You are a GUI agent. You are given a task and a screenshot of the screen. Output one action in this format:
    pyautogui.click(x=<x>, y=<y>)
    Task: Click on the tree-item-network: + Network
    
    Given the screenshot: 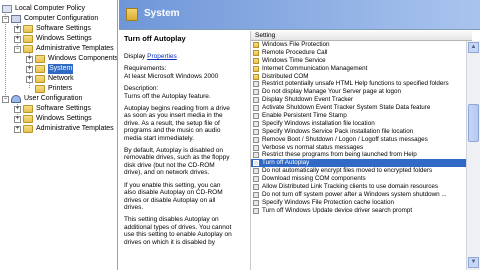 What is the action you would take?
    pyautogui.click(x=50, y=79)
    